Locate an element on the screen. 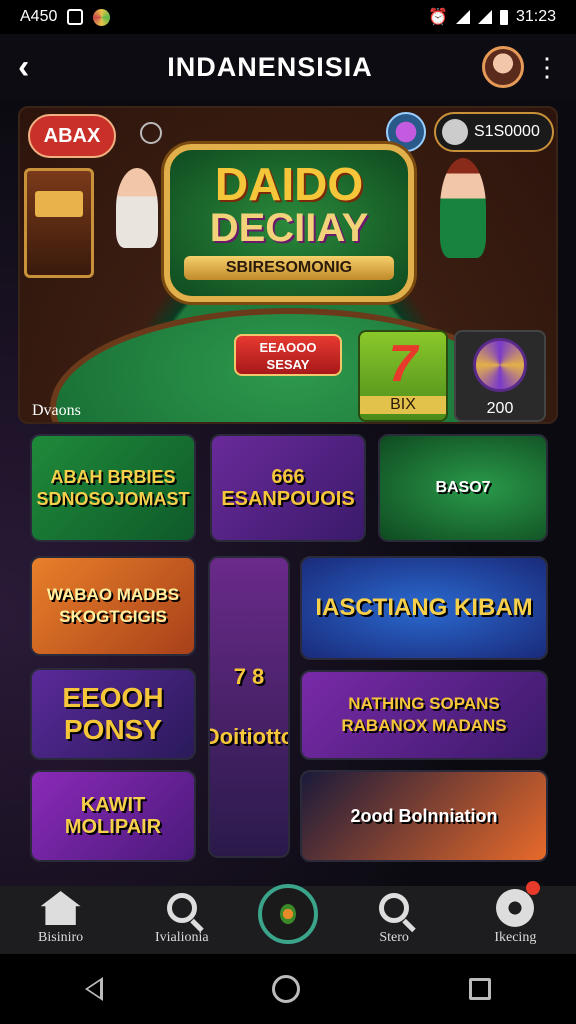 The height and width of the screenshot is (1024, 576). notification-icon is located at coordinates (75, 17).